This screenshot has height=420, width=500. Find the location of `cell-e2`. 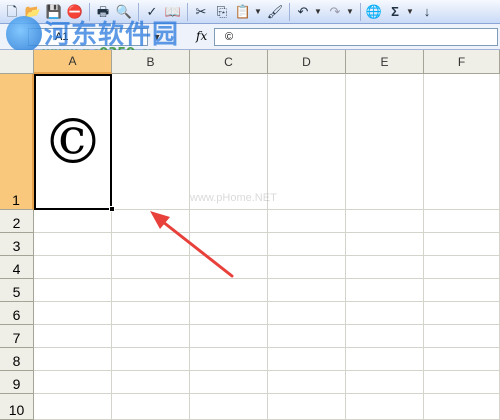

cell-e2 is located at coordinates (385, 221).